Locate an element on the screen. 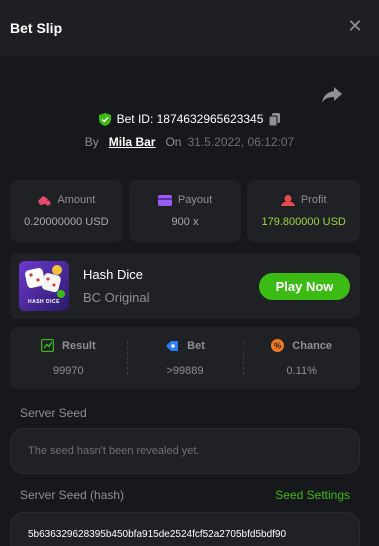 This screenshot has height=546, width=379. copy-icon is located at coordinates (275, 119).